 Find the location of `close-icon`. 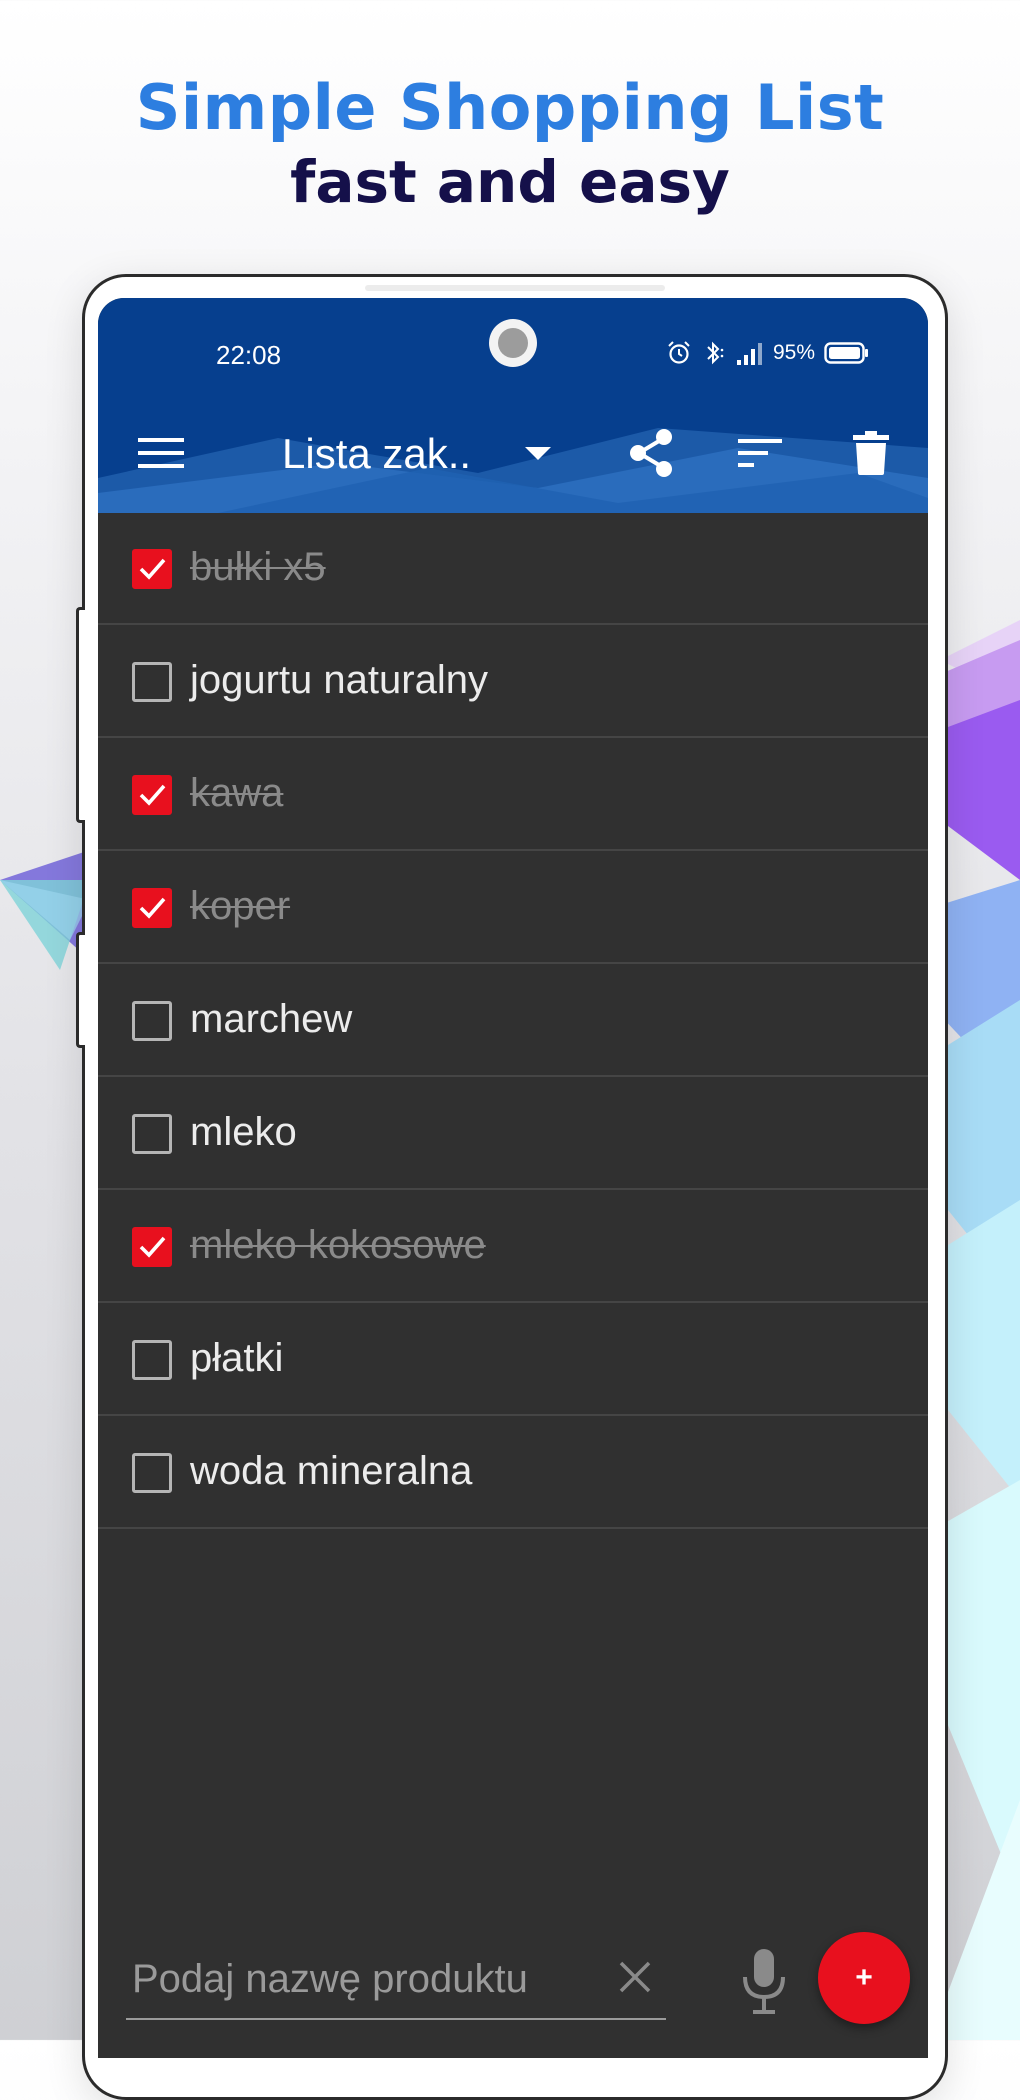

close-icon is located at coordinates (635, 1977).